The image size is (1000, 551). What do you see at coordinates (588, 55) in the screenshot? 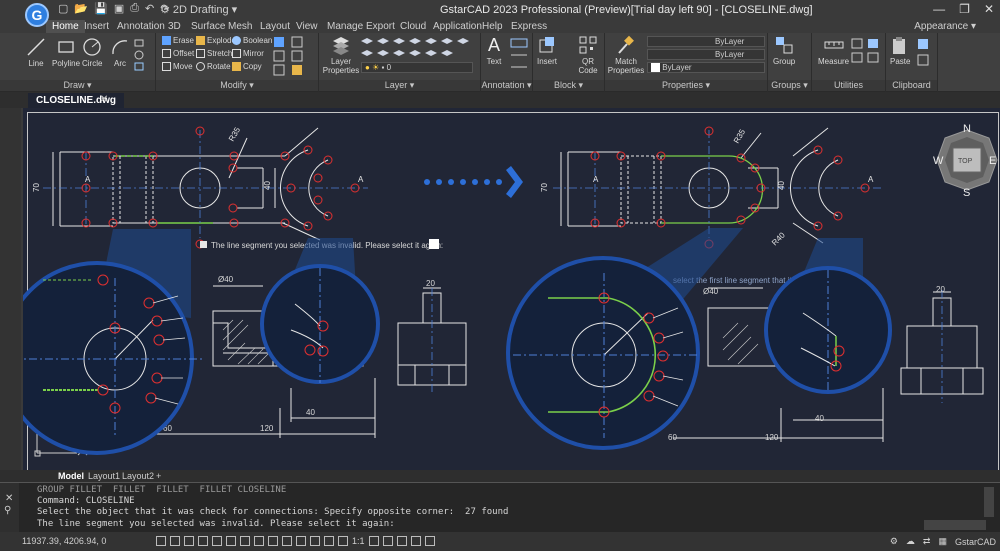
I see `qr-code-button: QR Code` at bounding box center [588, 55].